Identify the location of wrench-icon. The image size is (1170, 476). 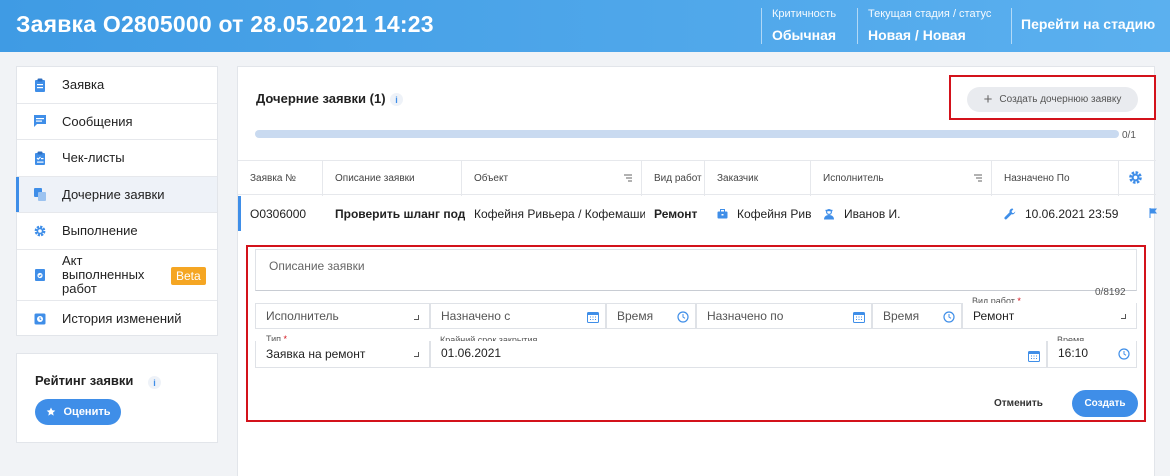
(1010, 213).